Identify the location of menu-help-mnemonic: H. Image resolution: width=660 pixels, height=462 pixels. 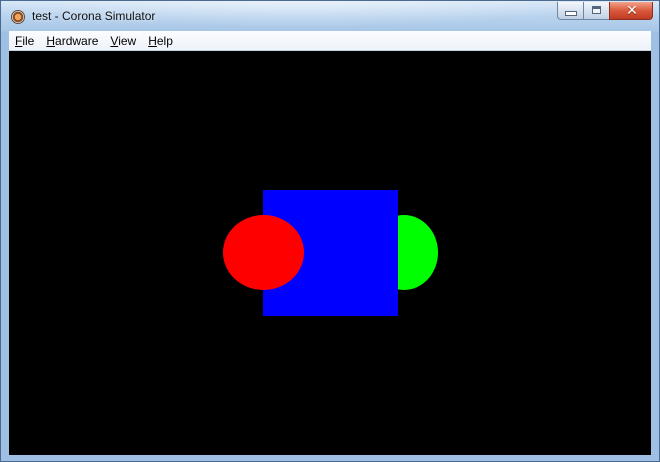
(152, 40).